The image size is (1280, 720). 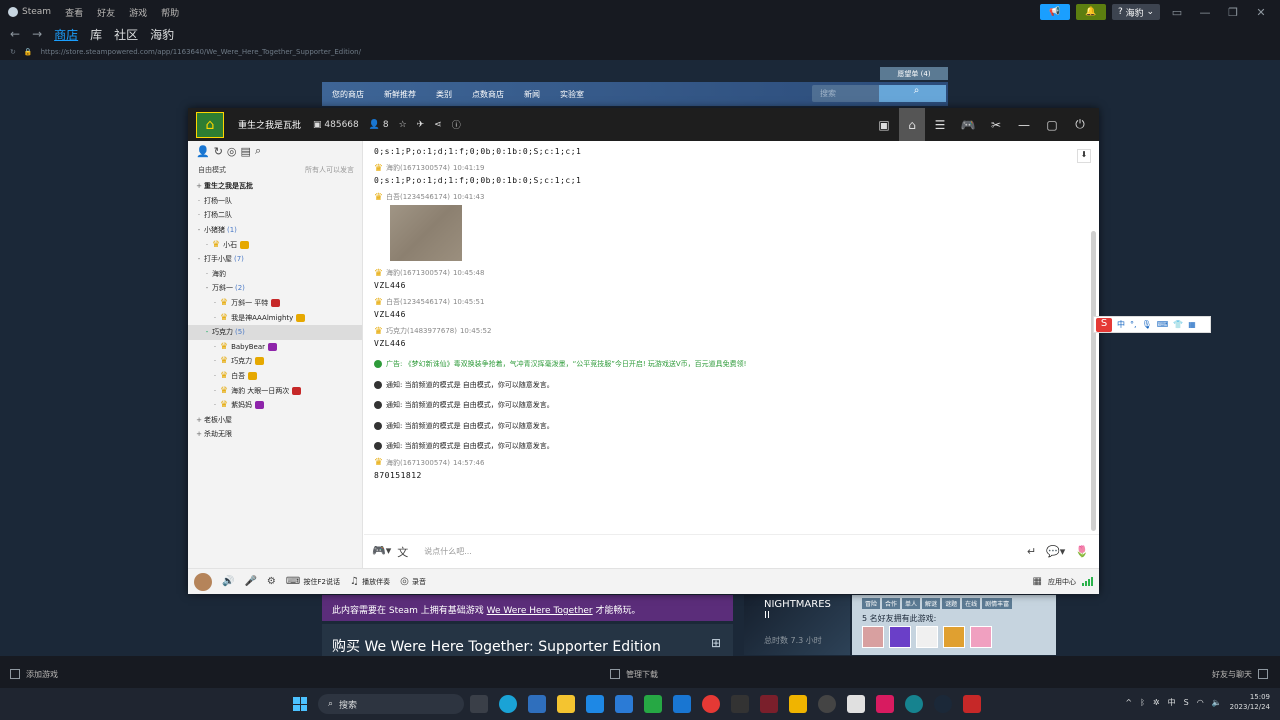 What do you see at coordinates (1062, 582) in the screenshot?
I see `apps-center-button: 应用中心` at bounding box center [1062, 582].